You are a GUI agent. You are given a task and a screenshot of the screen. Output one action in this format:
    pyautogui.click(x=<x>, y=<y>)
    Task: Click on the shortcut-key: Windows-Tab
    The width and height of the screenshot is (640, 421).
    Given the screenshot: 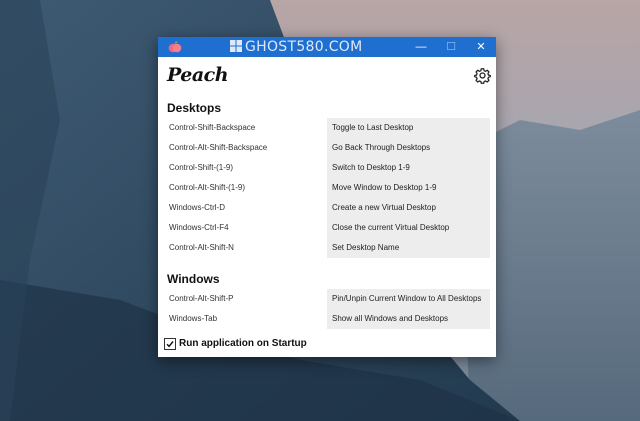 What is the action you would take?
    pyautogui.click(x=193, y=318)
    